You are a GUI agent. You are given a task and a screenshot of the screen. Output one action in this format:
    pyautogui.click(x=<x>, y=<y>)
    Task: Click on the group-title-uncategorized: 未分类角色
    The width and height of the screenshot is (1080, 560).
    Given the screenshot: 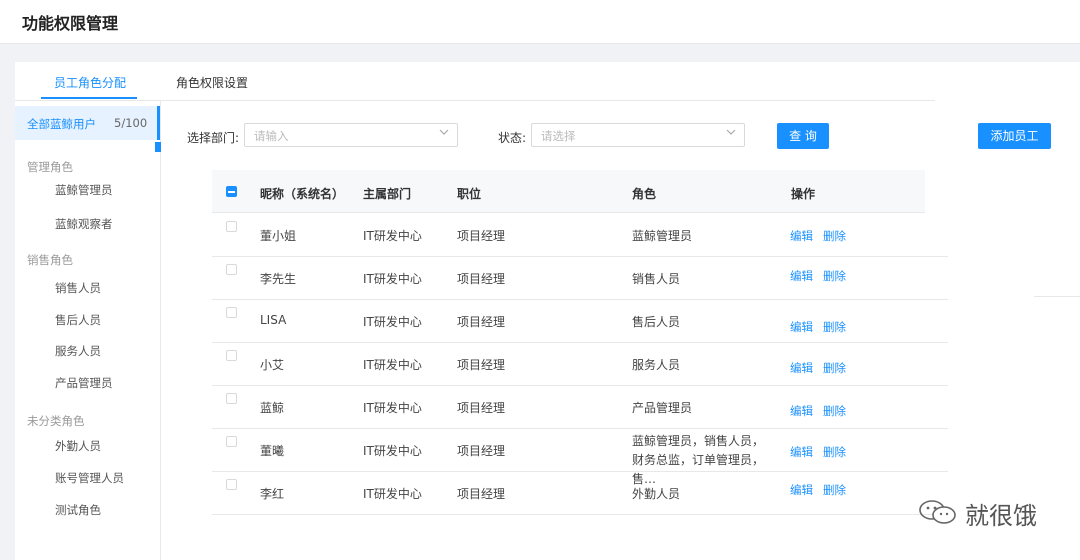 What is the action you would take?
    pyautogui.click(x=56, y=421)
    